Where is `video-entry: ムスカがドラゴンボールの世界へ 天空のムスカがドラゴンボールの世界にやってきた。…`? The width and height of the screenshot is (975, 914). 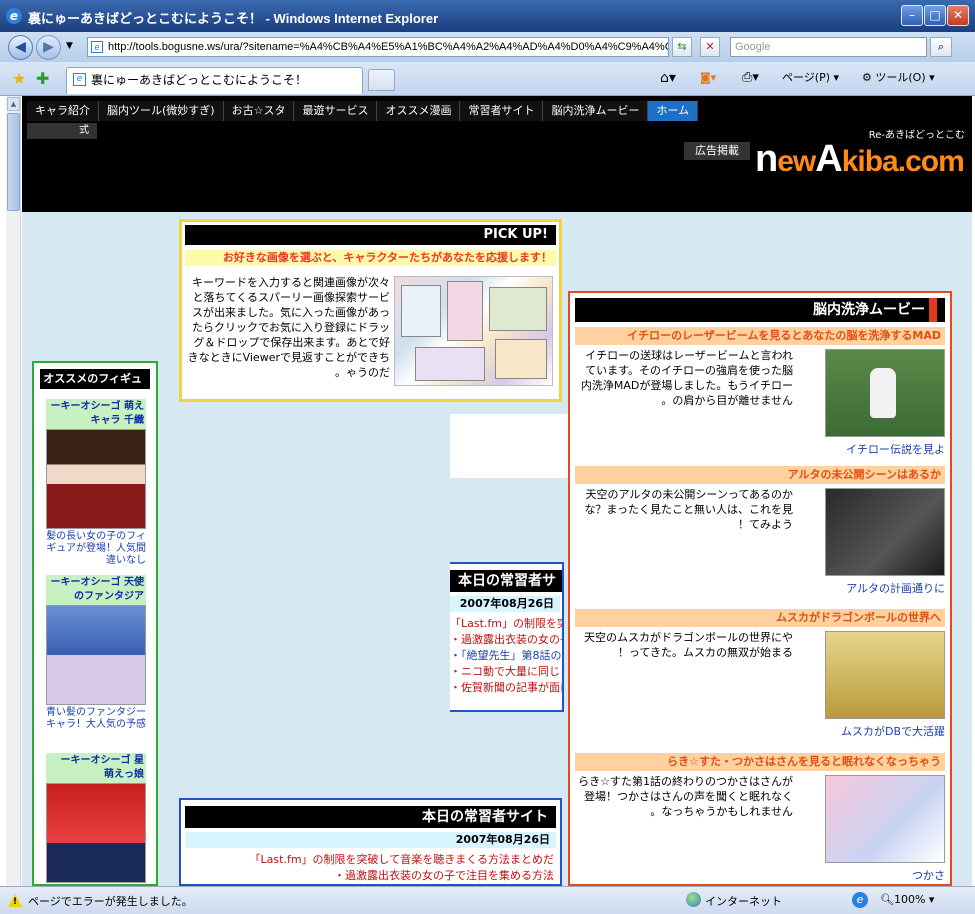
video-entry: ムスカがドラゴンボールの世界へ 天空のムスカがドラゴンボールの世界にやってきた。… is located at coordinates (760, 673).